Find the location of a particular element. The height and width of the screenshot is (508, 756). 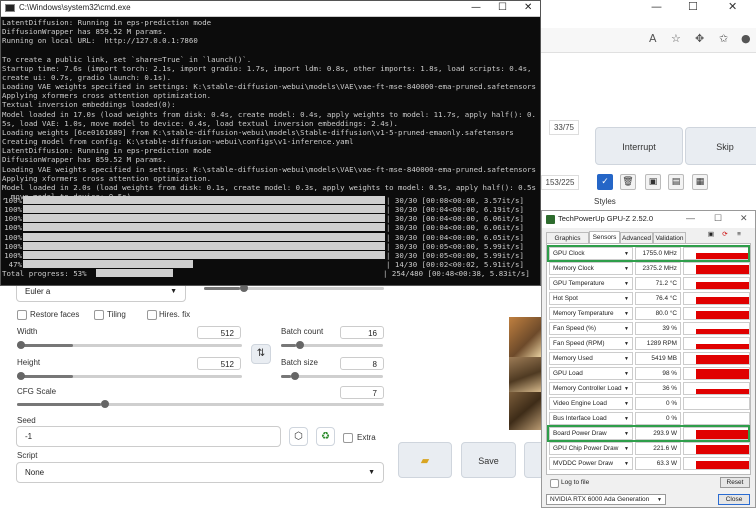

extra-label: Extra is located at coordinates (366, 437).